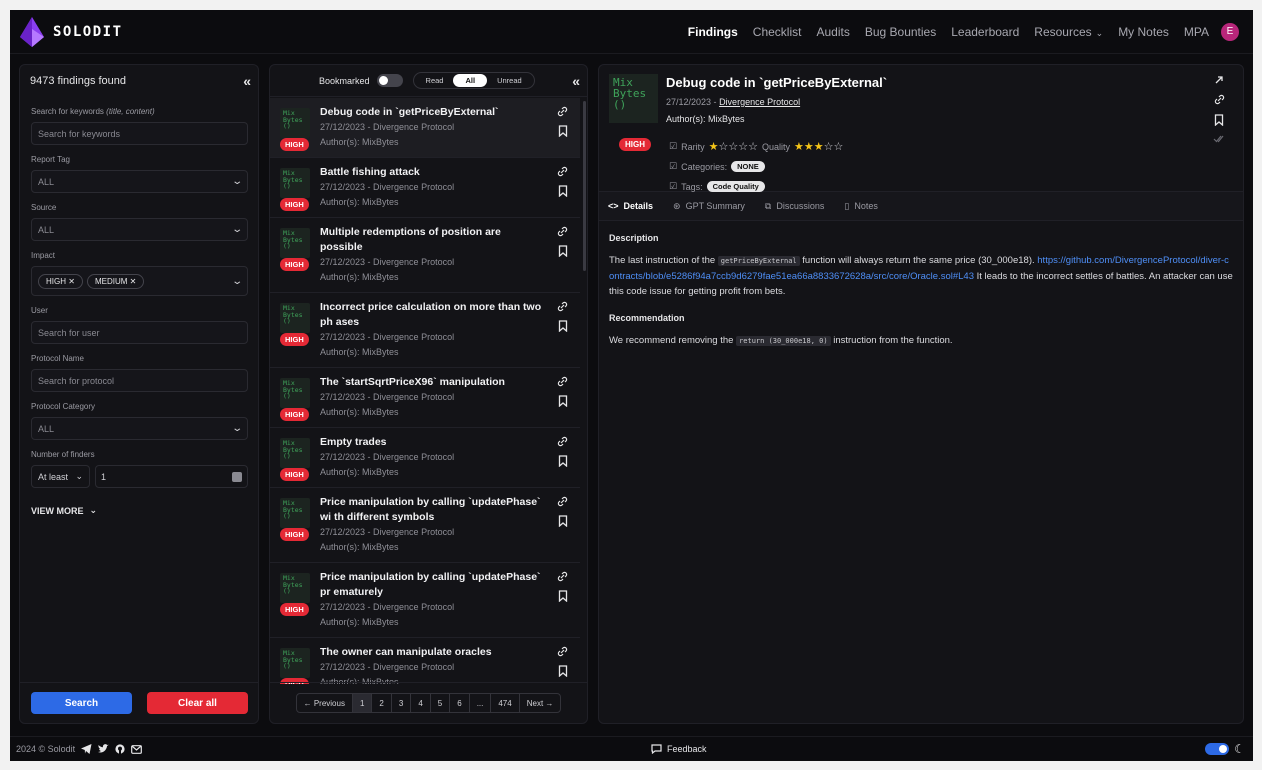 The height and width of the screenshot is (770, 1262). Describe the element at coordinates (630, 206) in the screenshot. I see `tab-details: <> Details` at that location.